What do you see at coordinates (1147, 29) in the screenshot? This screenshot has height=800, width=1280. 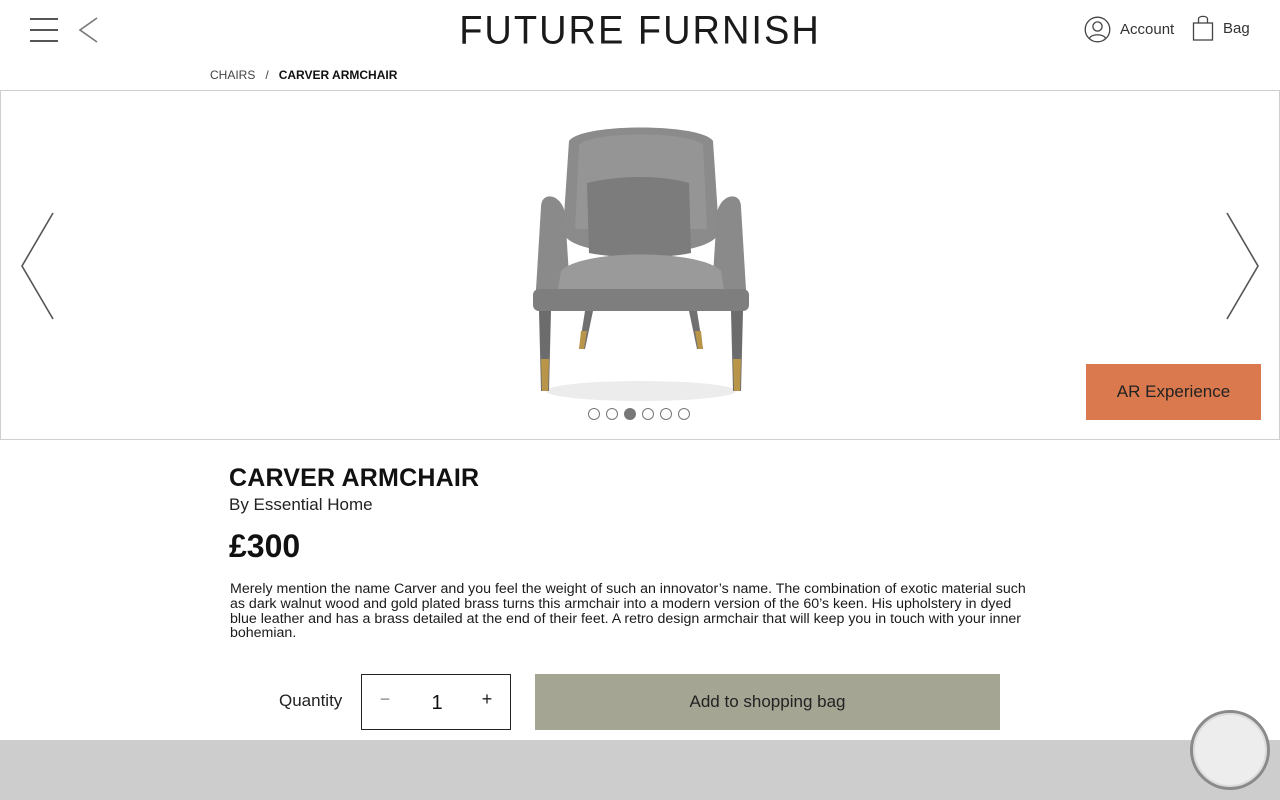 I see `account-label: Account` at bounding box center [1147, 29].